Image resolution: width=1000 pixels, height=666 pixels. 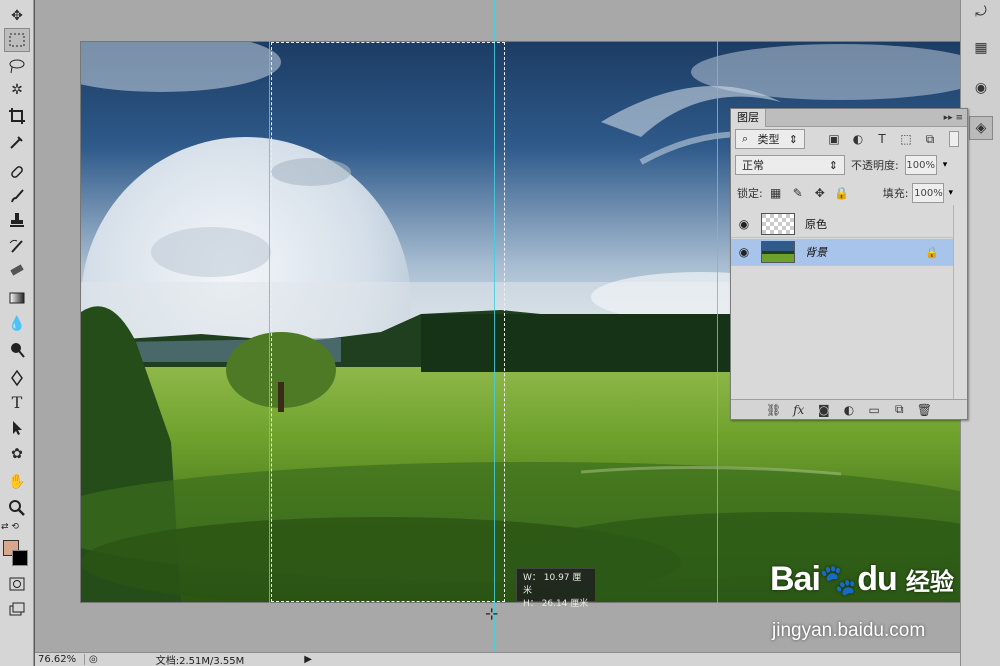 I want to click on dodge-icon, so click(x=17, y=350).